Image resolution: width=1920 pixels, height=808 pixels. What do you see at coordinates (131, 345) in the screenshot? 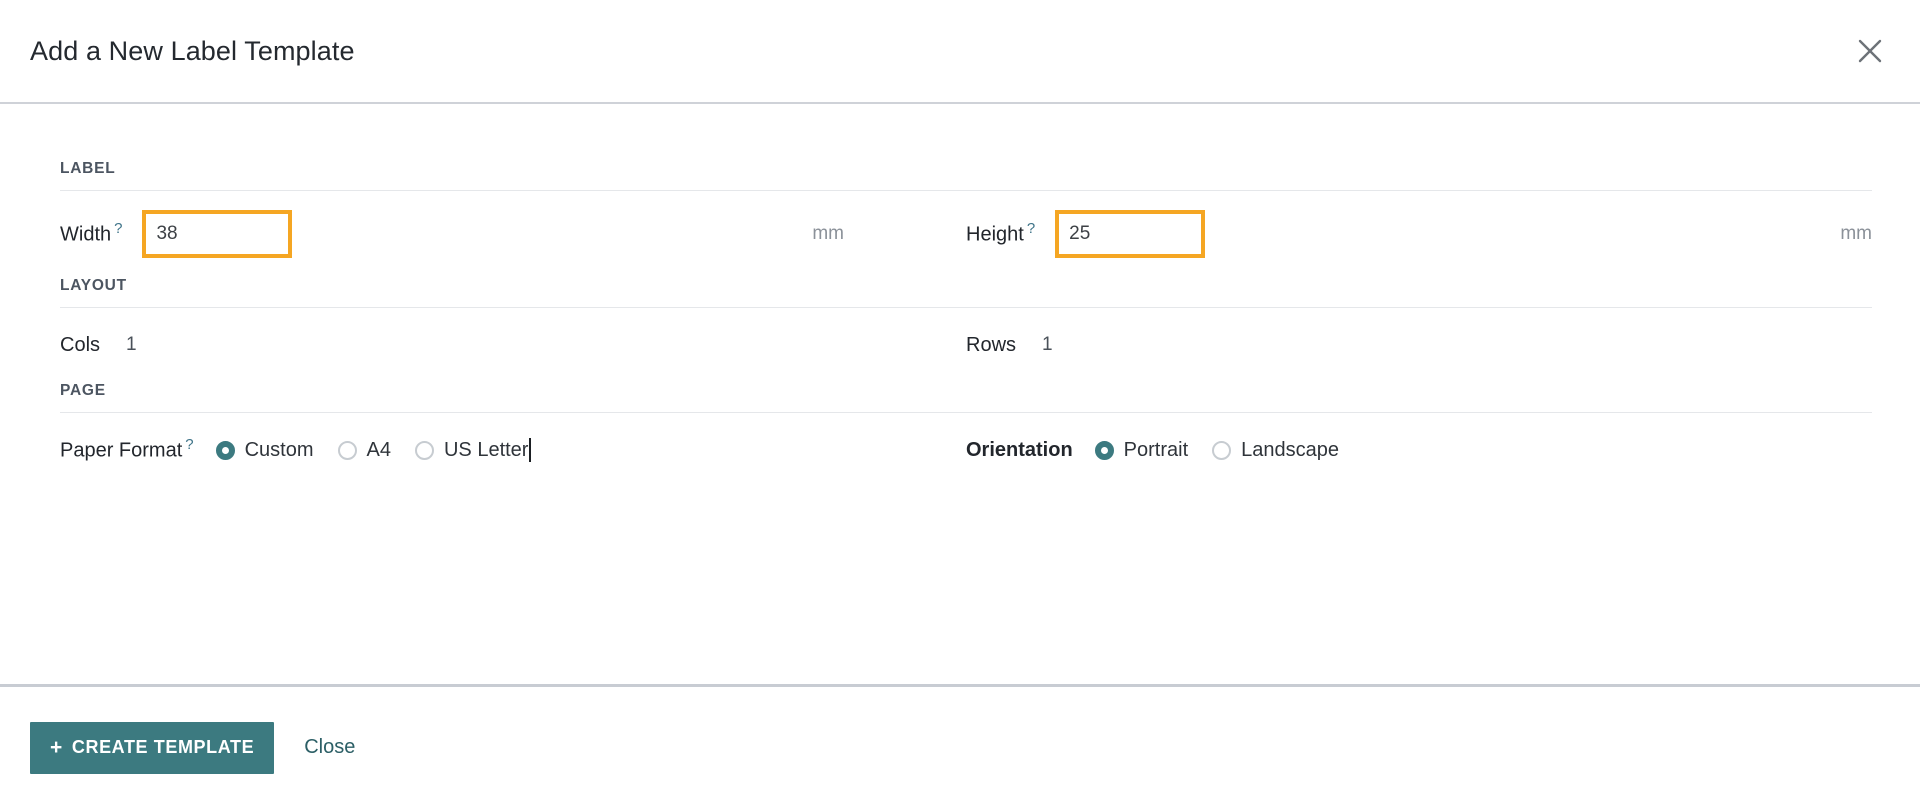
I see `cols-value: 1` at bounding box center [131, 345].